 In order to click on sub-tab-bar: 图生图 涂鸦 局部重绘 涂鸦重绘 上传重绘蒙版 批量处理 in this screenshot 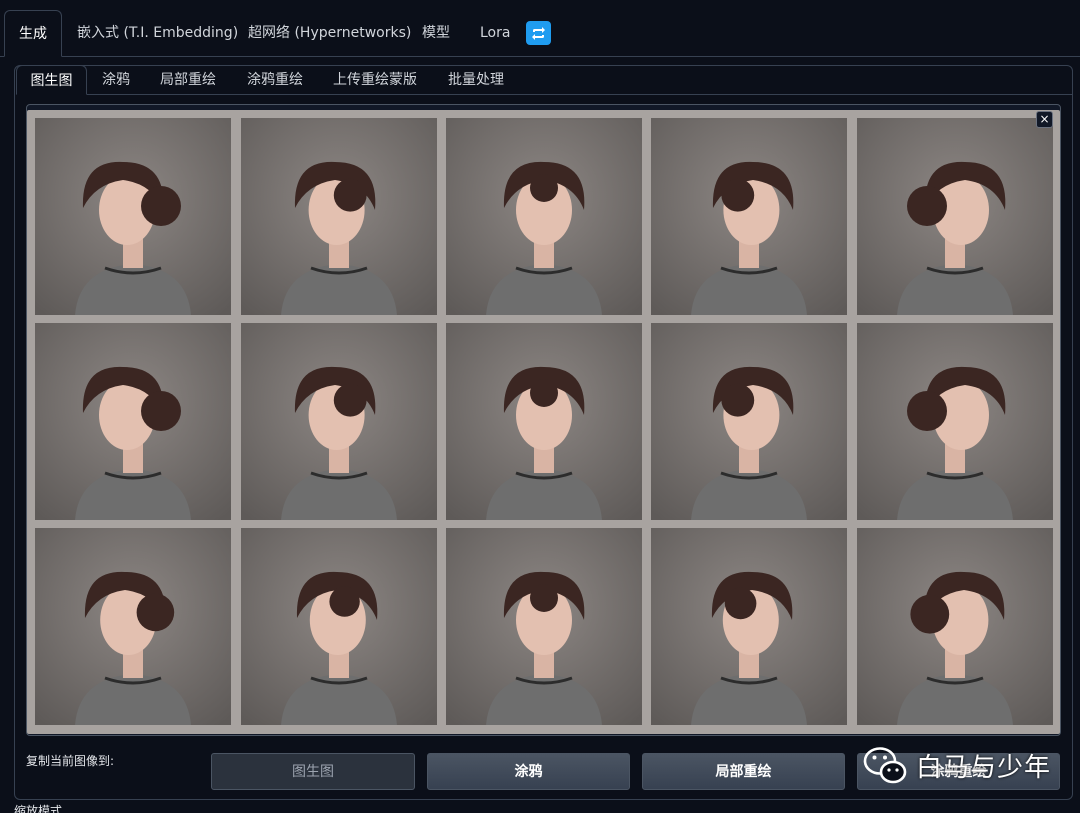, I will do `click(543, 80)`.